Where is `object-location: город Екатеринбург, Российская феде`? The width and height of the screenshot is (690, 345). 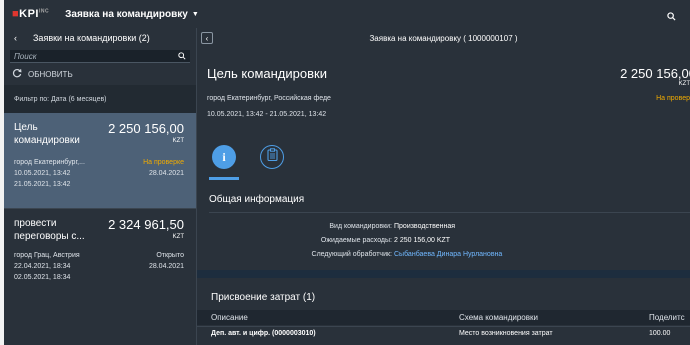
object-location: город Екатеринбург, Российская феде is located at coordinates (269, 98).